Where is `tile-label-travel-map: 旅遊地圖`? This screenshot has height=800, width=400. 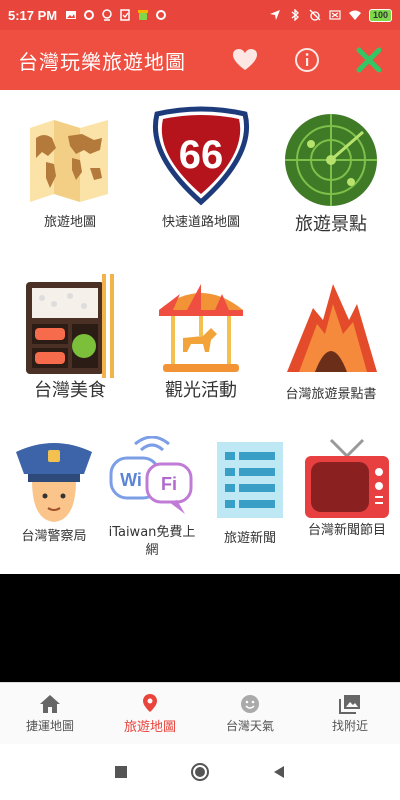 tile-label-travel-map: 旅遊地圖 is located at coordinates (69, 222).